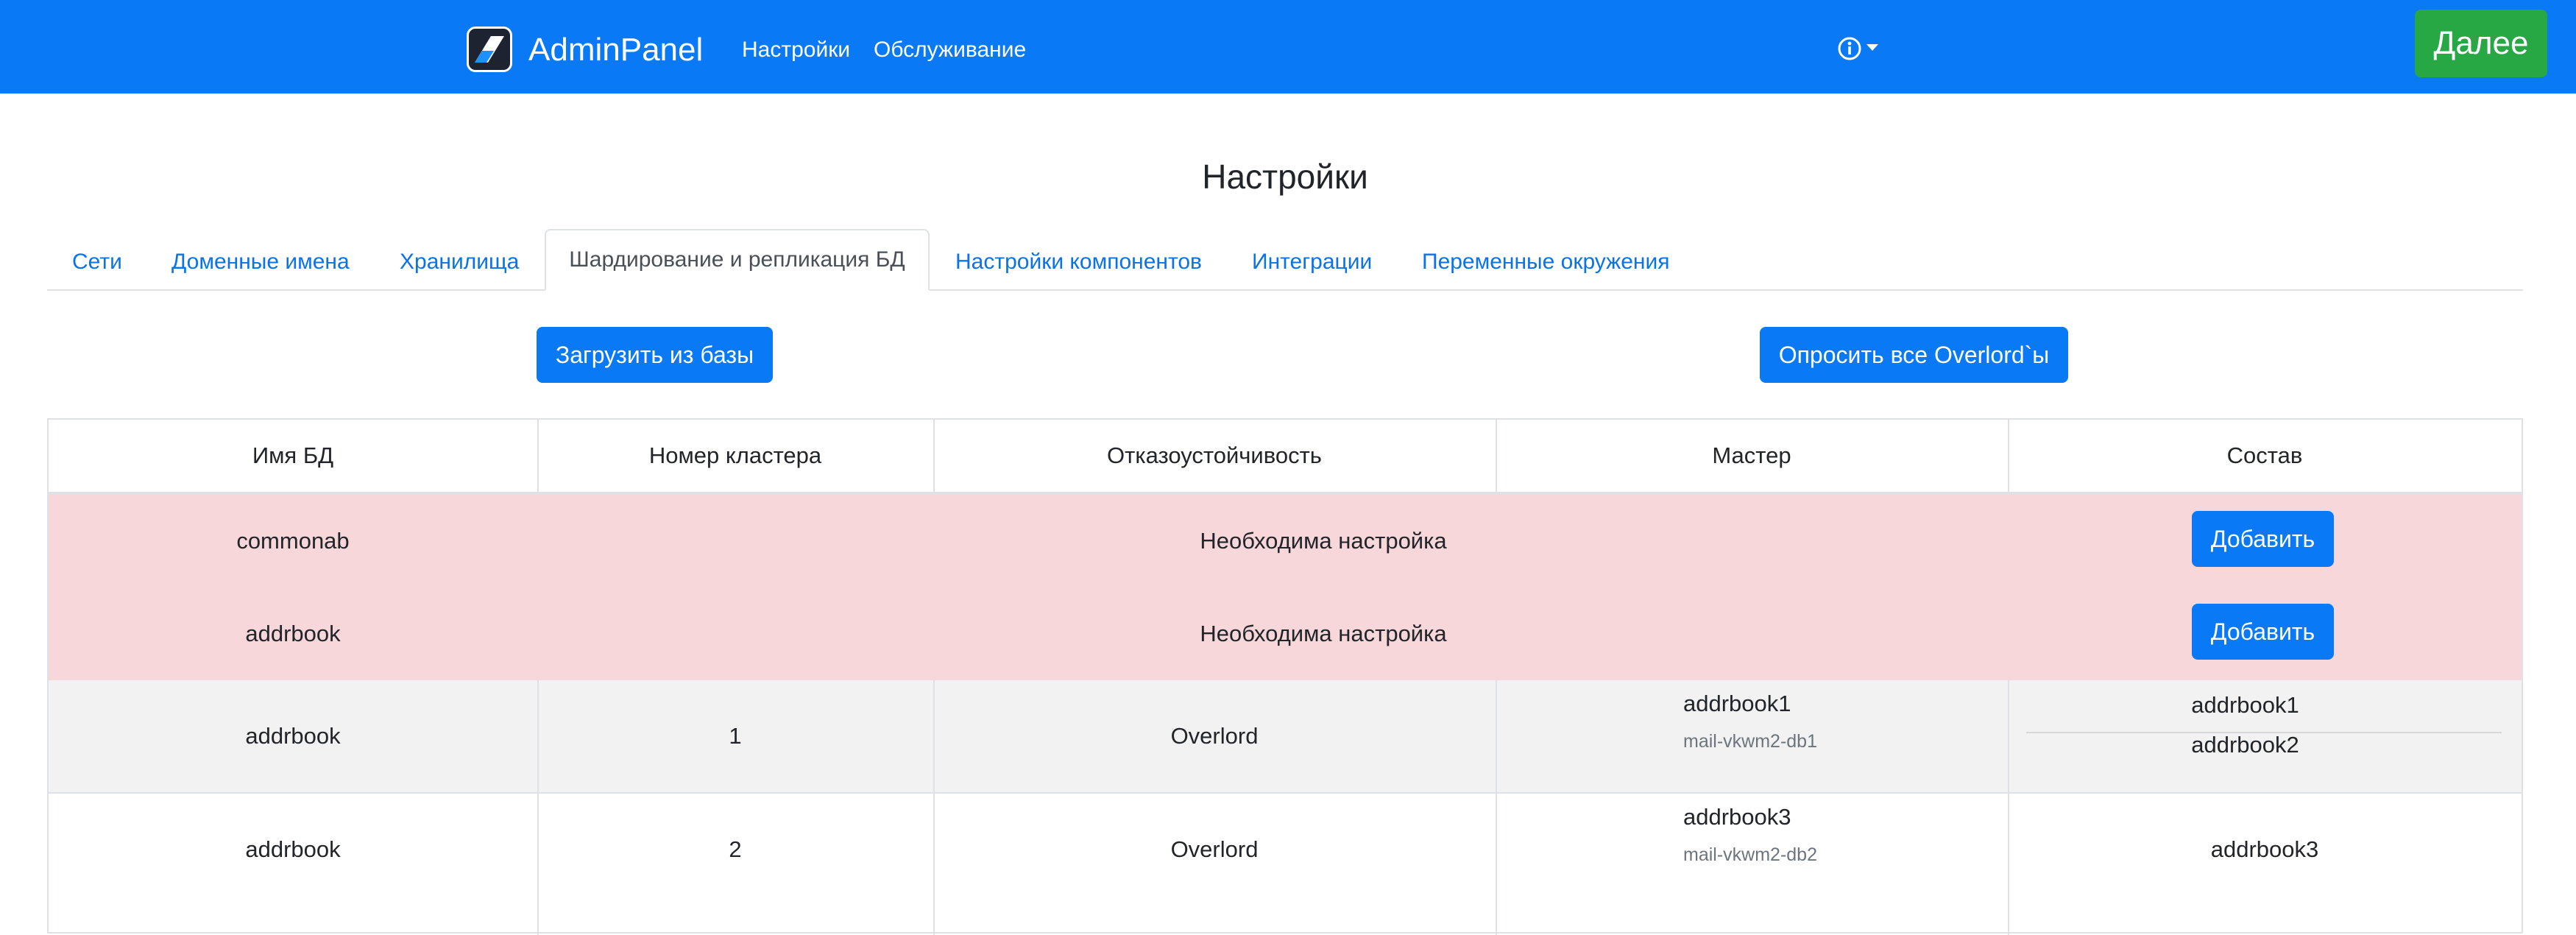  Describe the element at coordinates (1078, 262) in the screenshot. I see `tab-component-settings: Настройки компонентов` at that location.